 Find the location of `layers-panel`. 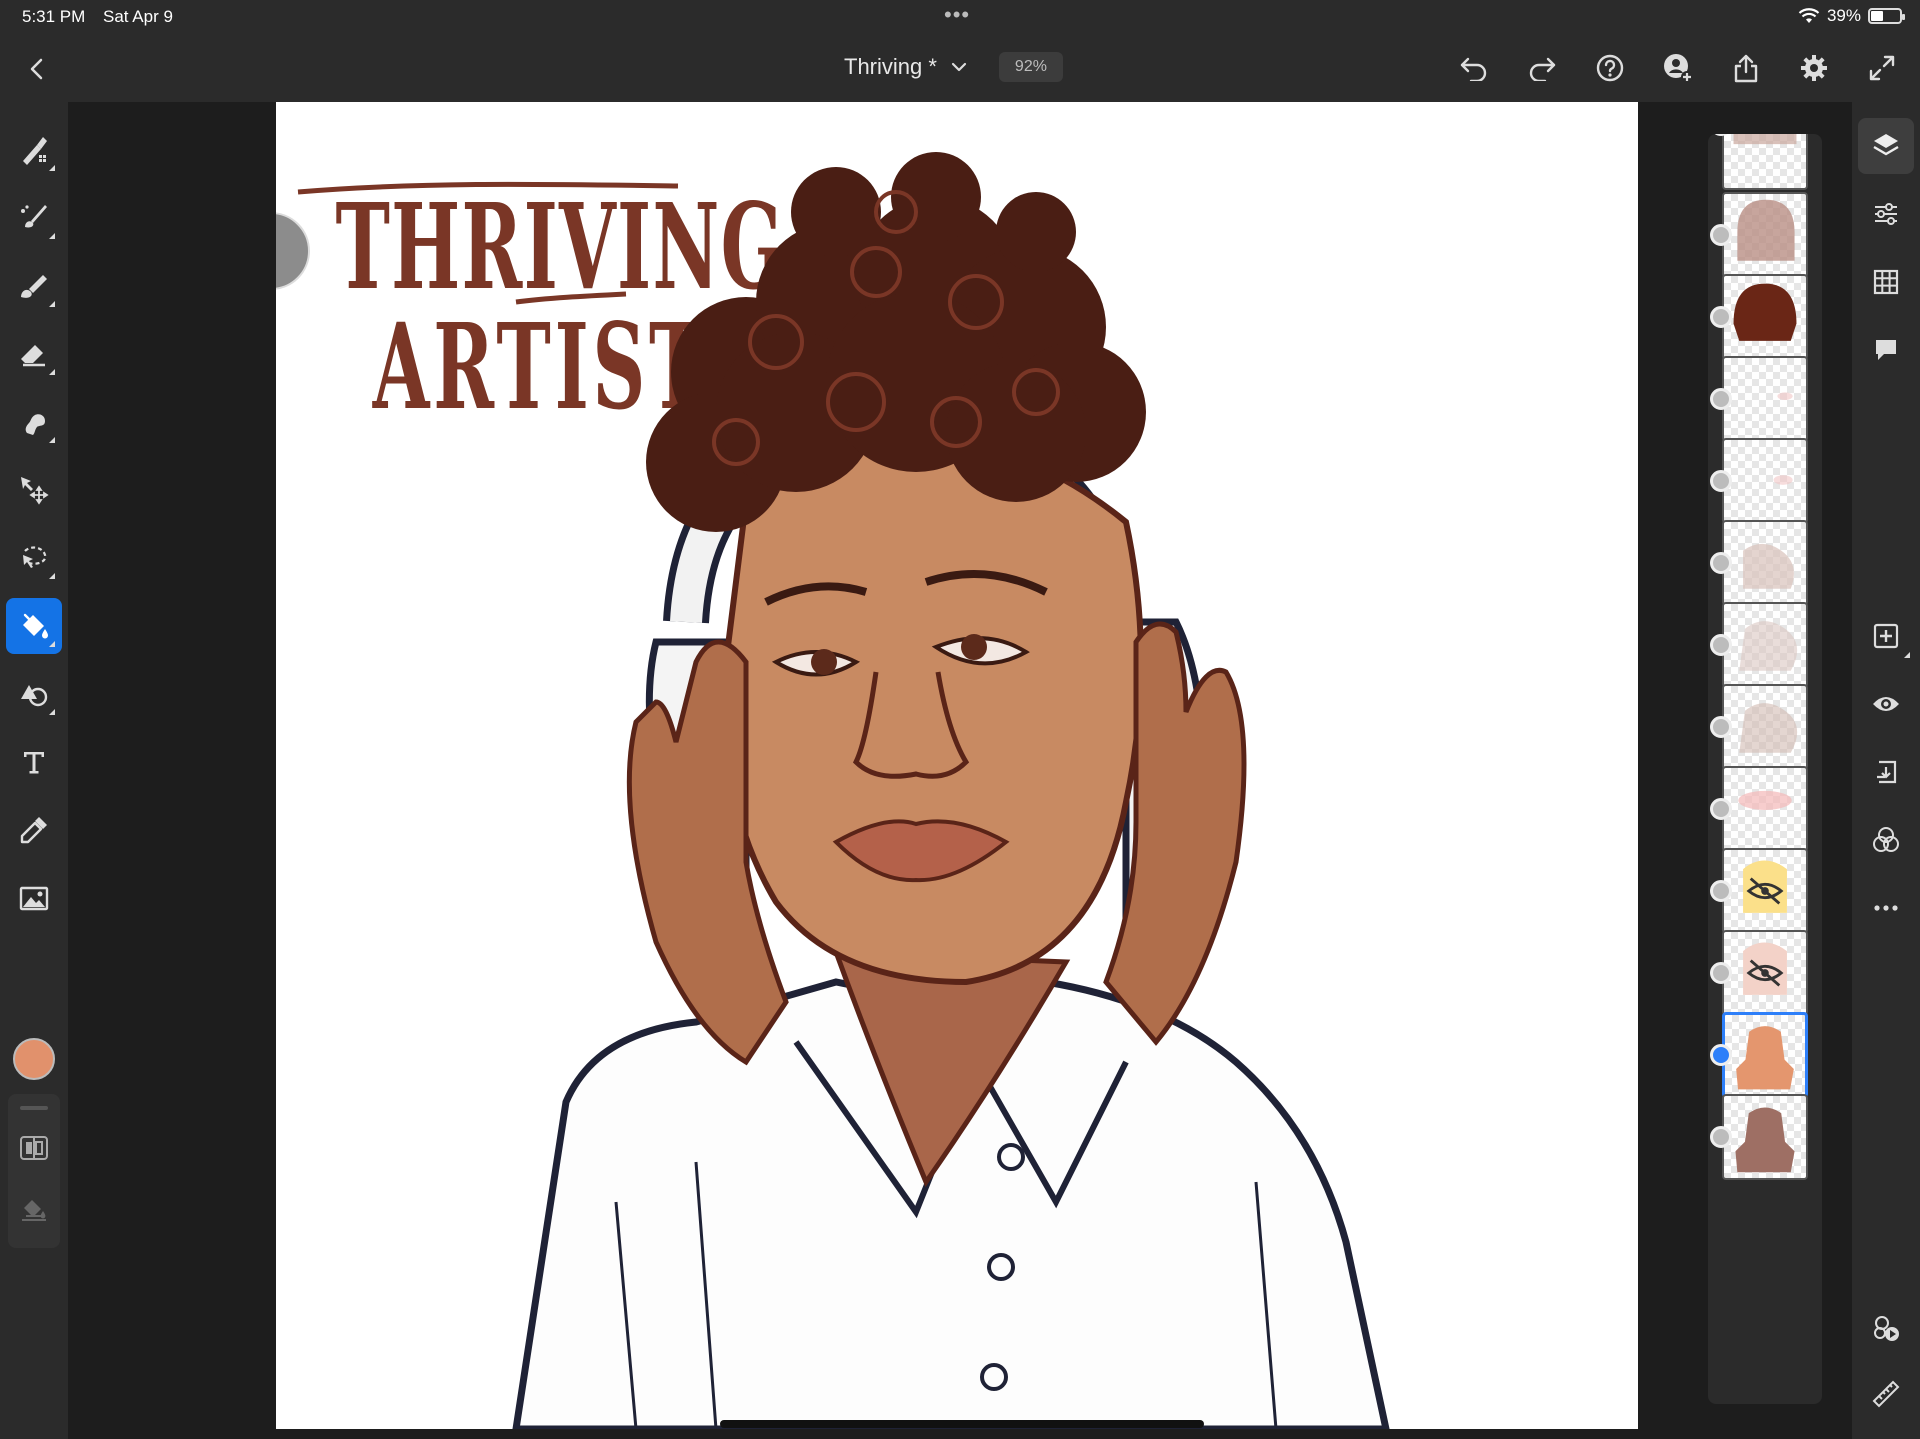

layers-panel is located at coordinates (1765, 769).